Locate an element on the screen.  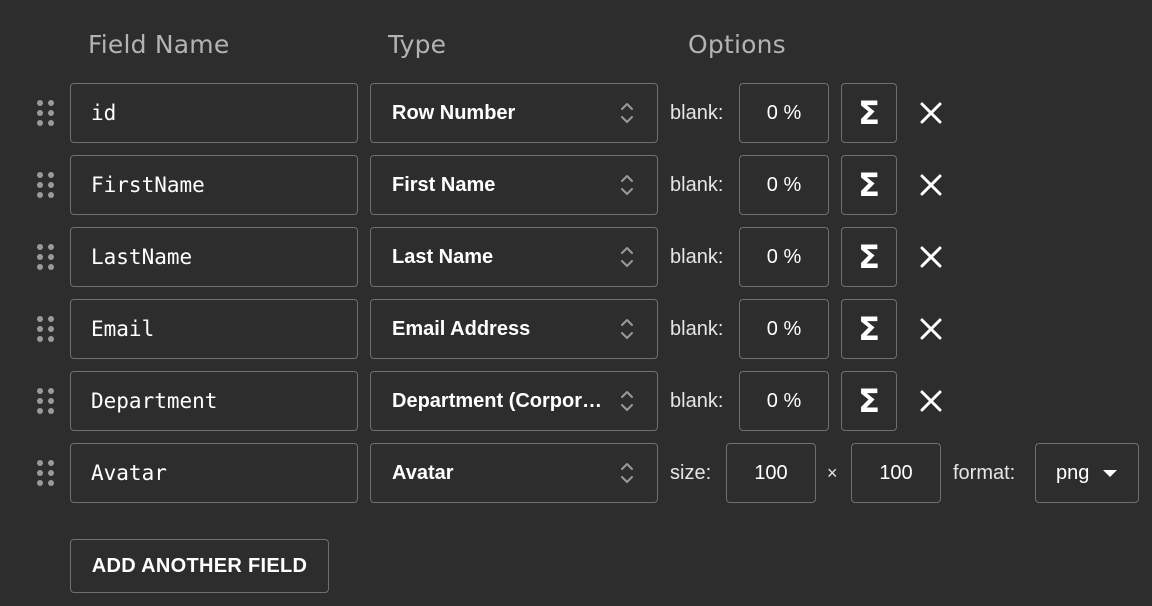
width-input: 100 is located at coordinates (771, 473).